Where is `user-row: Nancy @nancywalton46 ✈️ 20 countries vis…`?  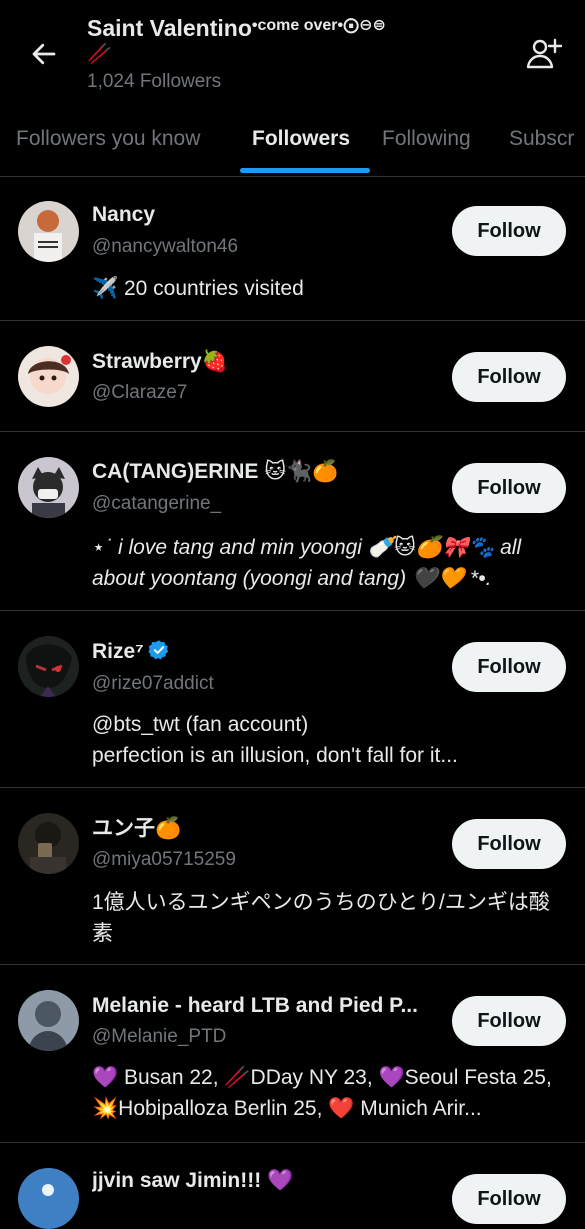
user-row: Nancy @nancywalton46 ✈️ 20 countries vis… is located at coordinates (292, 249).